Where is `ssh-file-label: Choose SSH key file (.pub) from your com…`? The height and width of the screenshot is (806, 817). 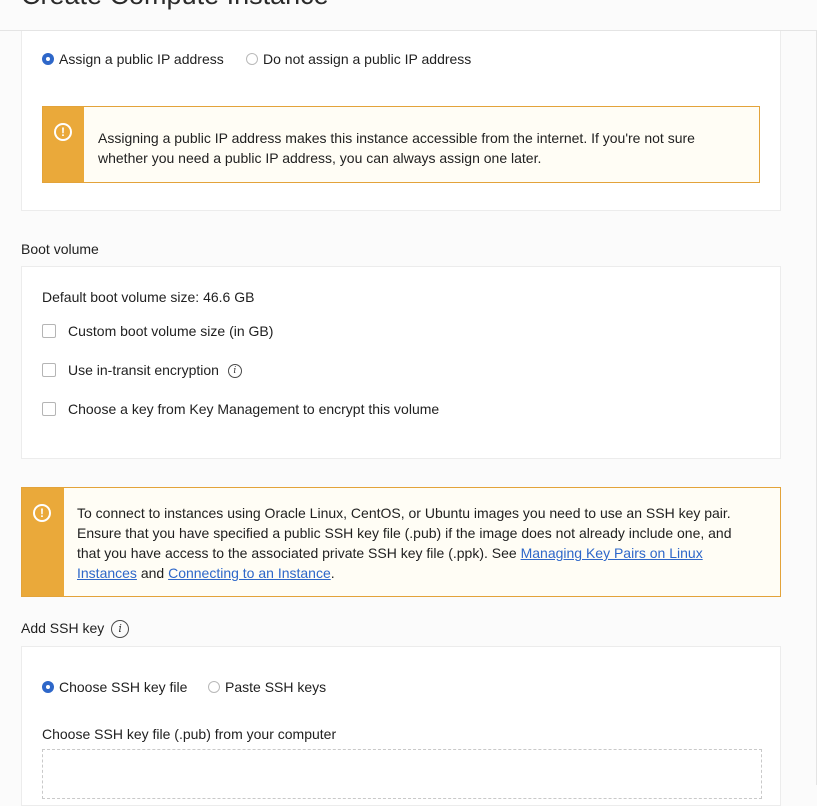 ssh-file-label: Choose SSH key file (.pub) from your com… is located at coordinates (189, 734).